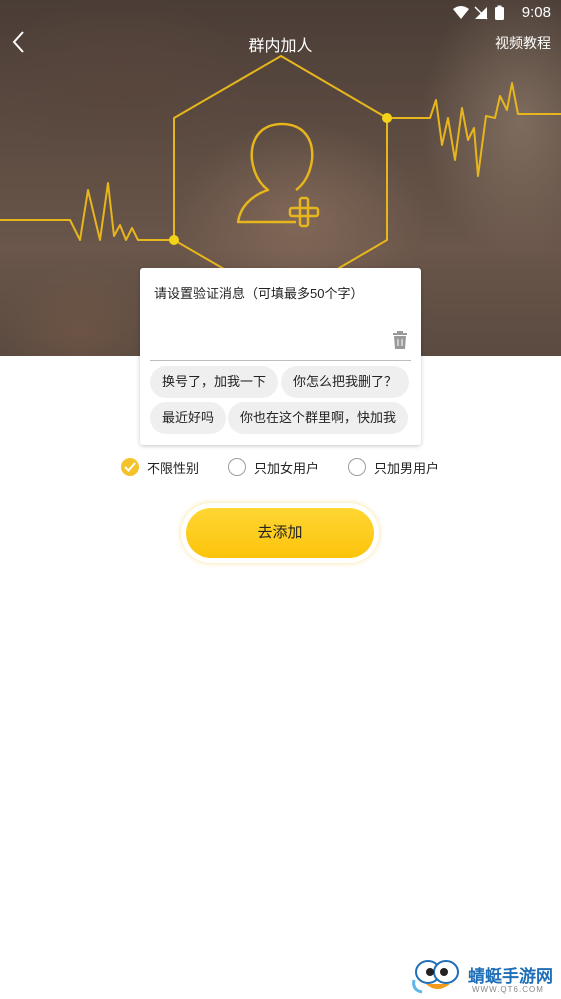 Image resolution: width=561 pixels, height=999 pixels. I want to click on gender-option-female: 只加女用户, so click(273, 467).